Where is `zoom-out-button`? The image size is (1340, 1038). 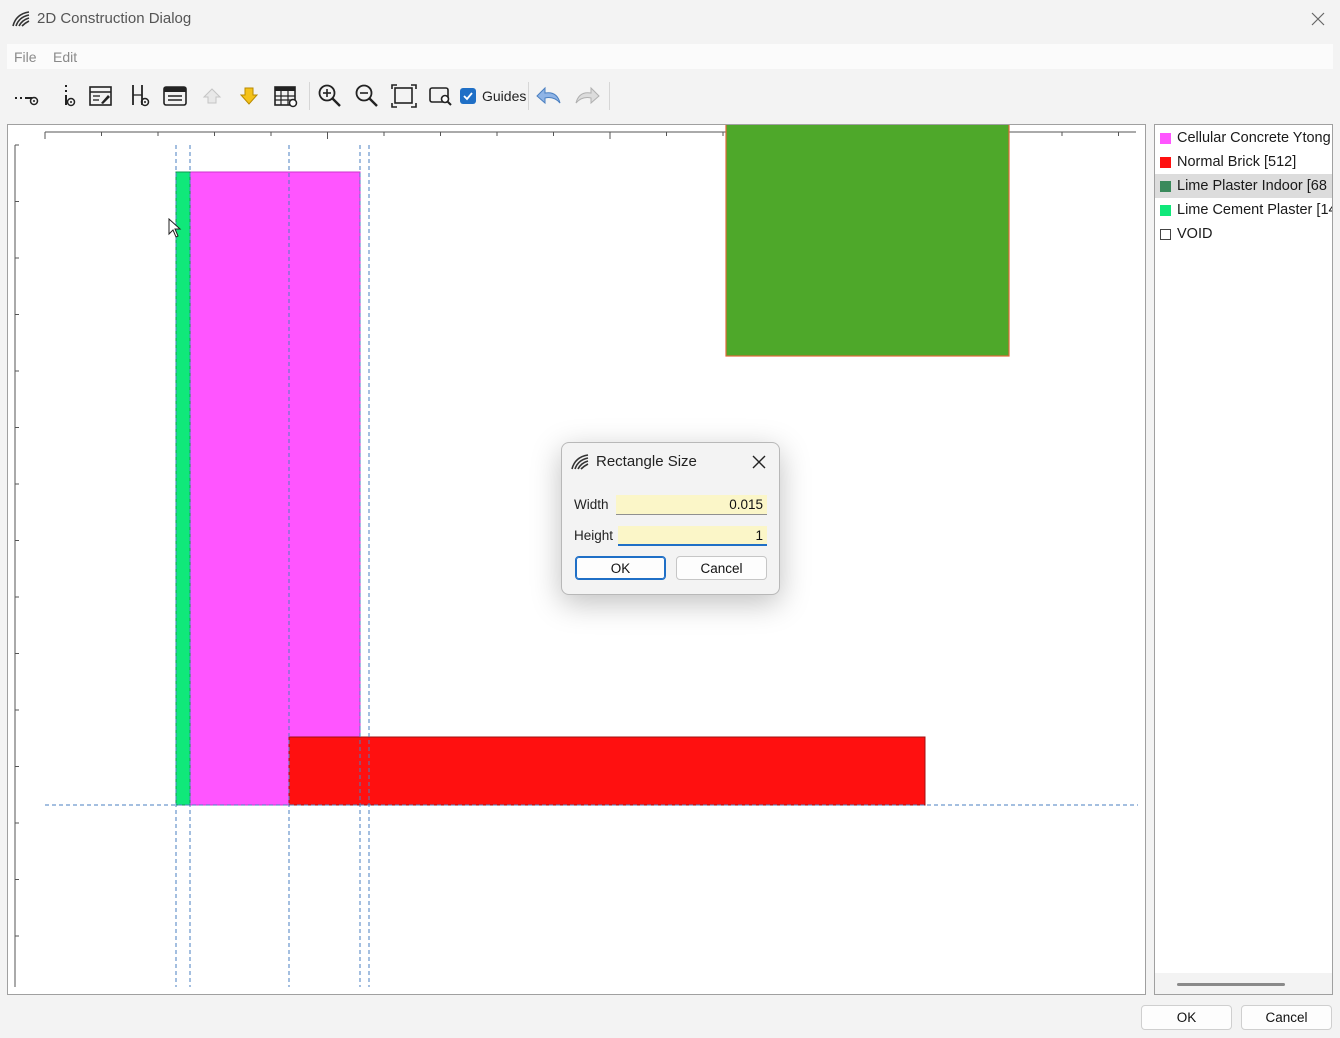
zoom-out-button is located at coordinates (367, 96).